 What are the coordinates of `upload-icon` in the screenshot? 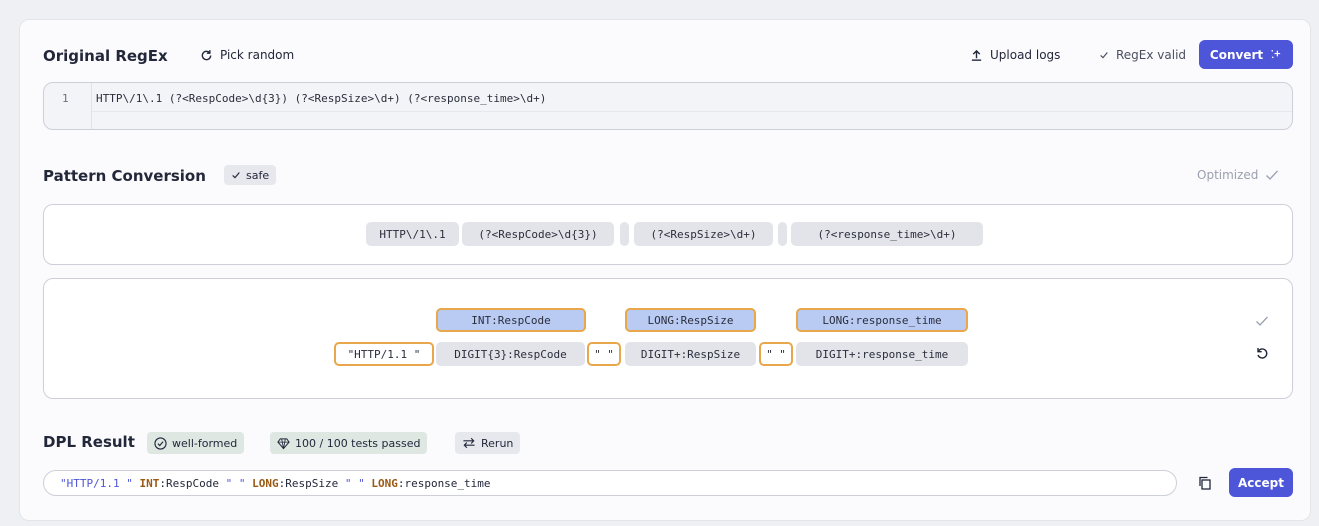 It's located at (976, 55).